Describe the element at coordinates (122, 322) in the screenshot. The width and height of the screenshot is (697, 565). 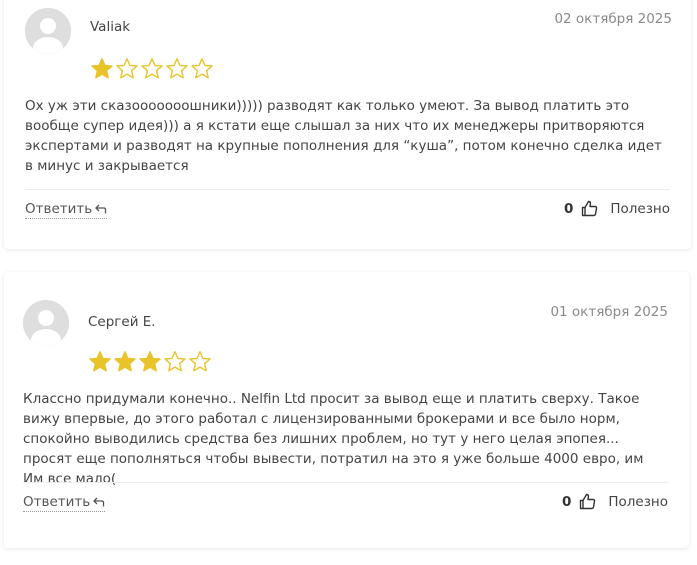
I see `review-author: Сергей Е.` at that location.